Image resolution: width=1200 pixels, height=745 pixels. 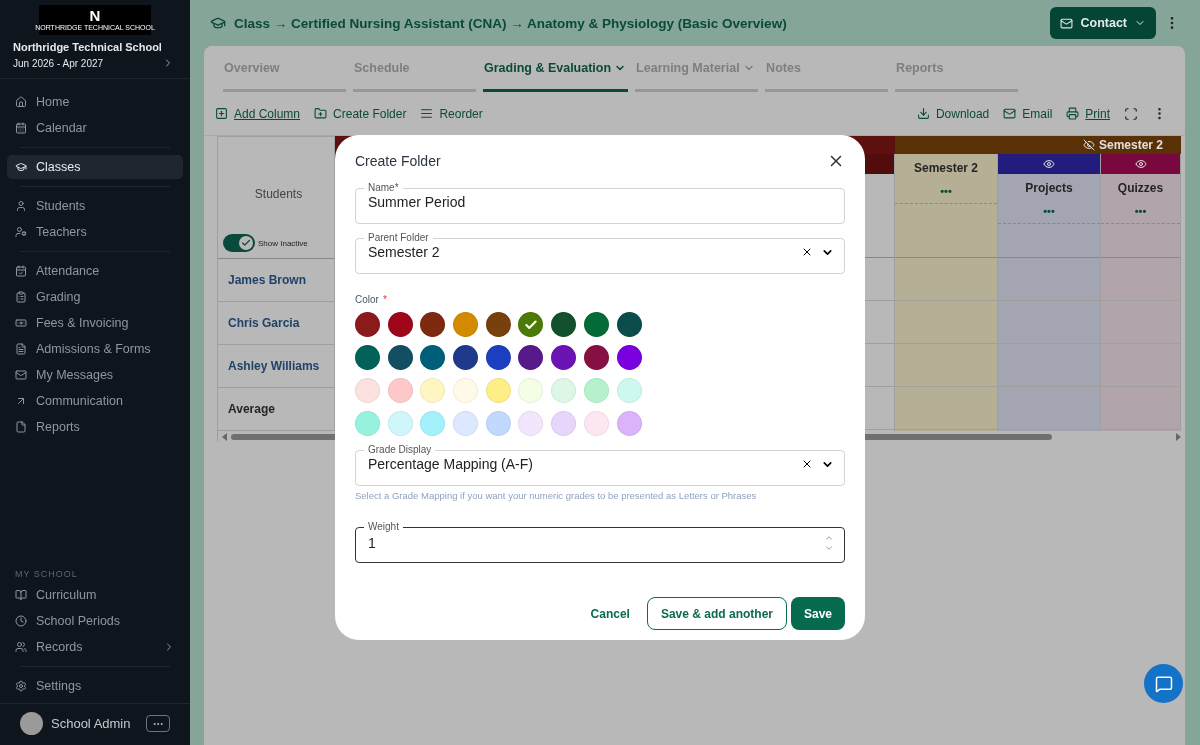 I want to click on column-title: Quizzes, so click(x=1140, y=188).